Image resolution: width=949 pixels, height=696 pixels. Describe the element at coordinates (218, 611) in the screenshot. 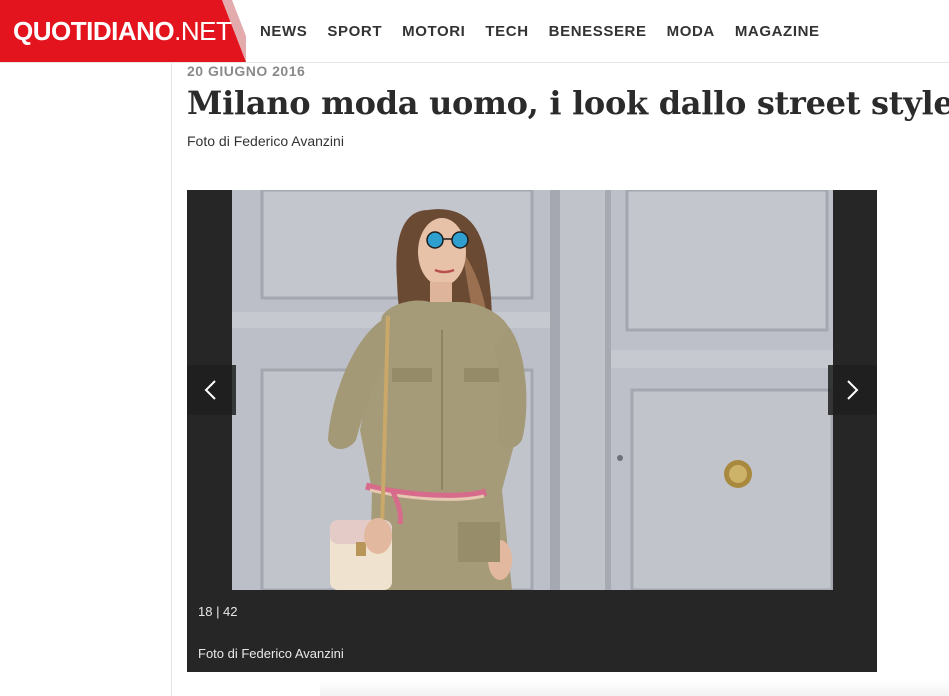

I see `gallery-counter: 18 | 42` at that location.